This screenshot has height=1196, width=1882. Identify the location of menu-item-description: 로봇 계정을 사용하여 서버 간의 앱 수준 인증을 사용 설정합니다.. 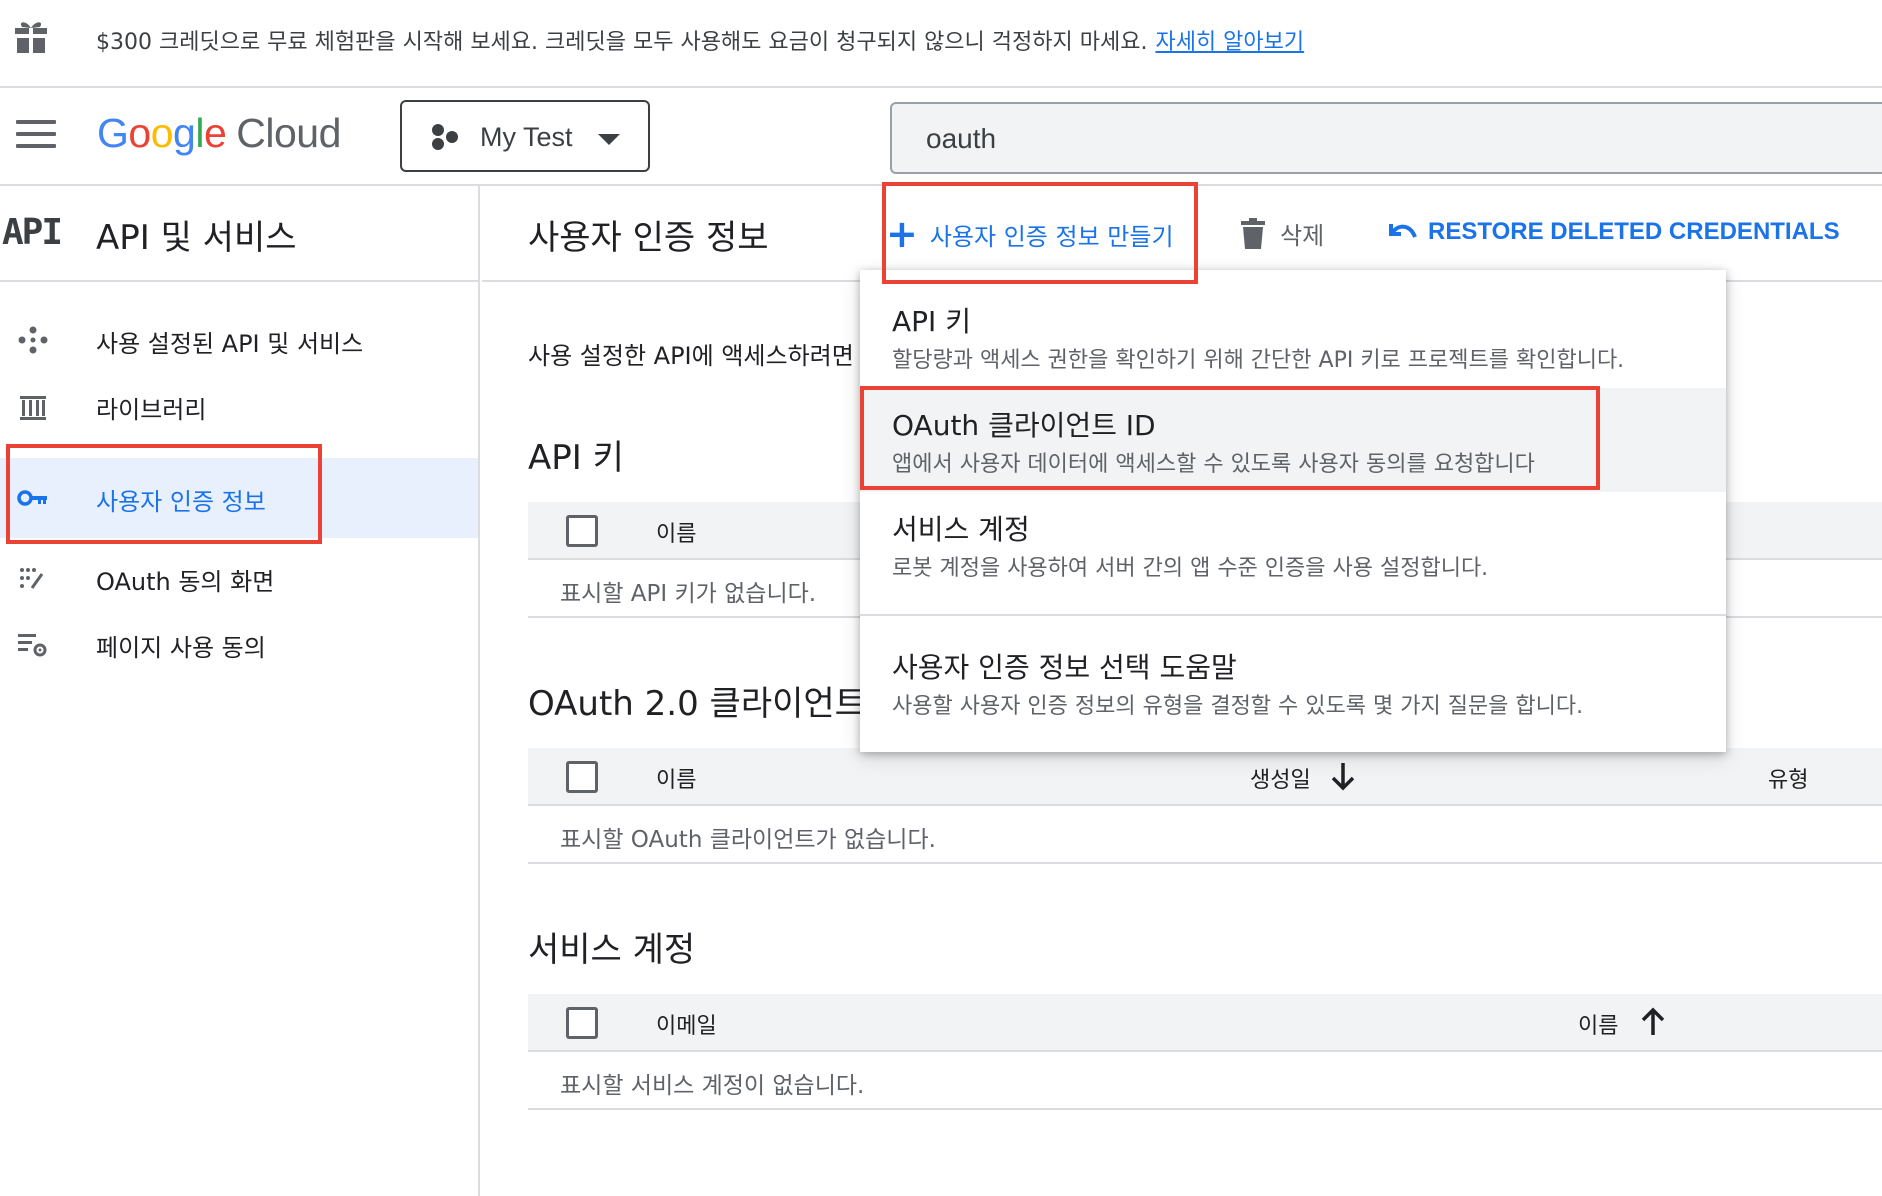
(1190, 568).